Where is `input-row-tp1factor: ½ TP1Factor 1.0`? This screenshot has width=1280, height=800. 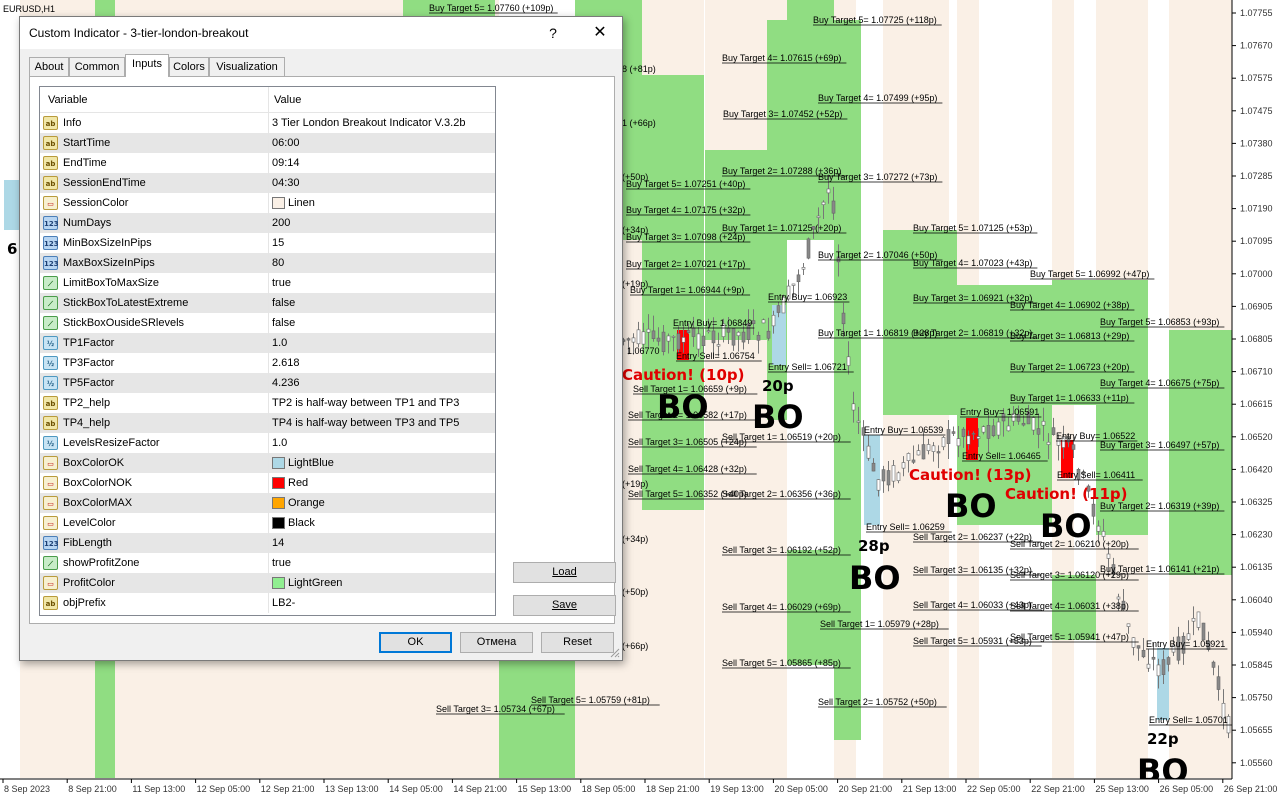
input-row-tp1factor: ½ TP1Factor 1.0 is located at coordinates (267, 343).